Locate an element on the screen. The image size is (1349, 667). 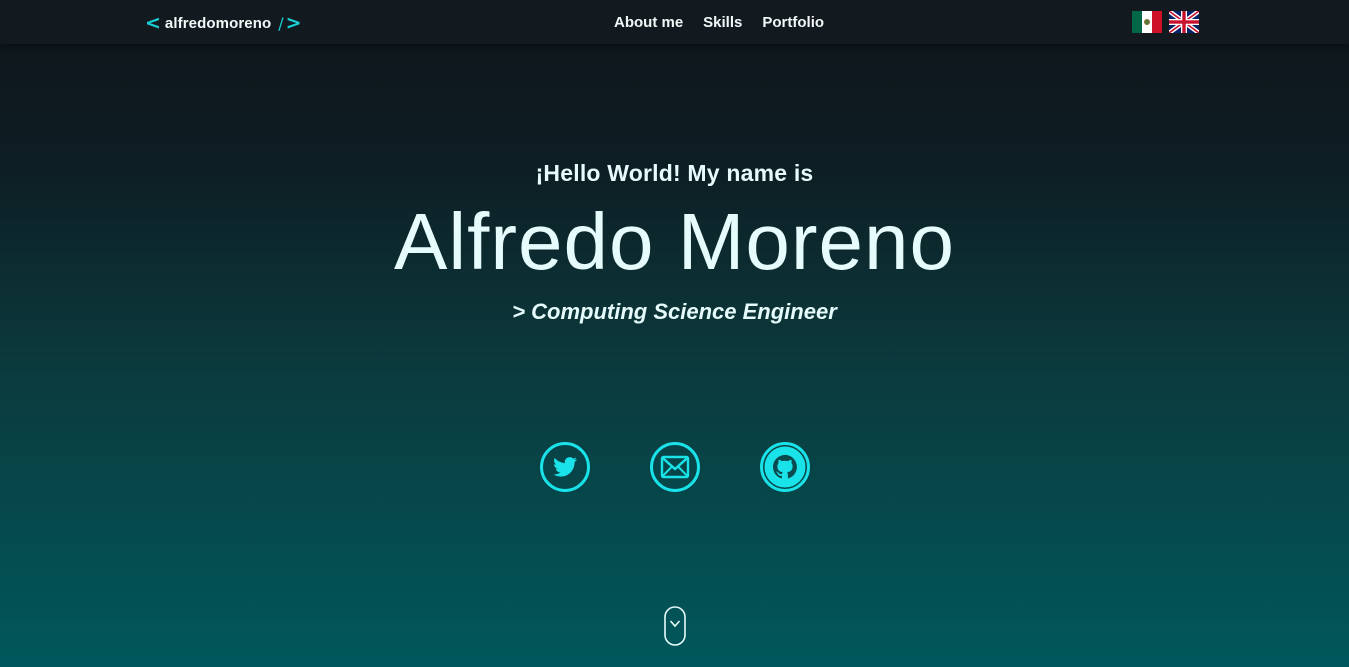
social-links is located at coordinates (675, 467).